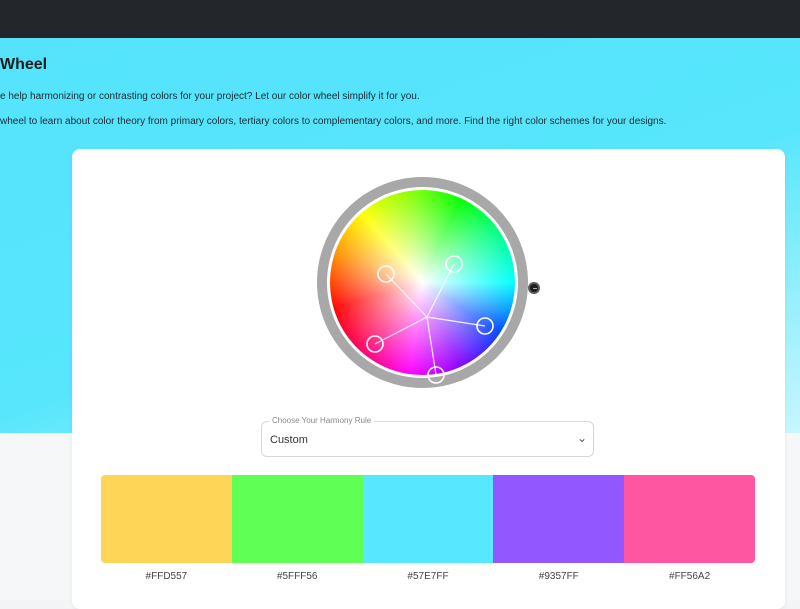 The image size is (800, 609). I want to click on hex-code-5: #FF56A2, so click(689, 576).